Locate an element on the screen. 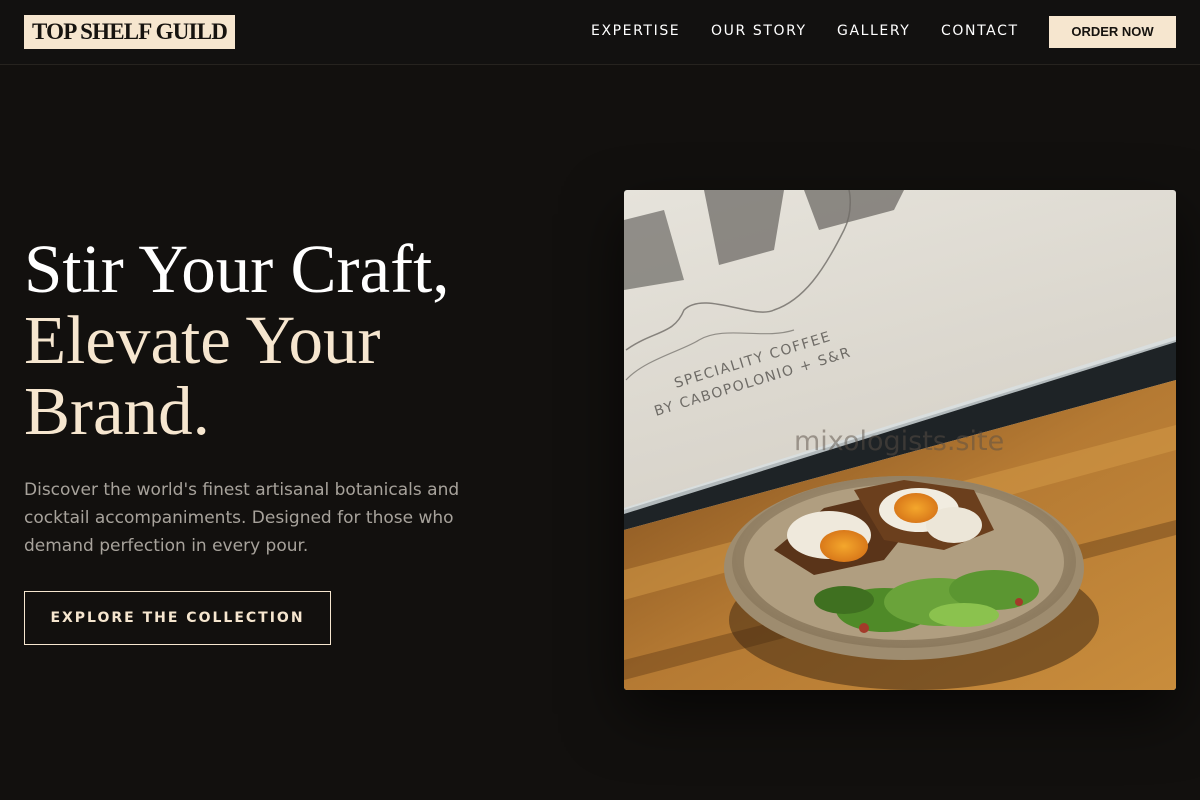 The width and height of the screenshot is (1200, 800). nav-our-story: OUR STORY is located at coordinates (759, 32).